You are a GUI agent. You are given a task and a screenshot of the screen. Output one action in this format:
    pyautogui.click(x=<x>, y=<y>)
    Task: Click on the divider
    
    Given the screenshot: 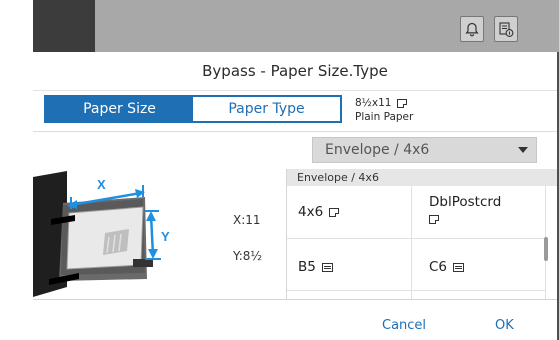 What is the action you would take?
    pyautogui.click(x=295, y=131)
    